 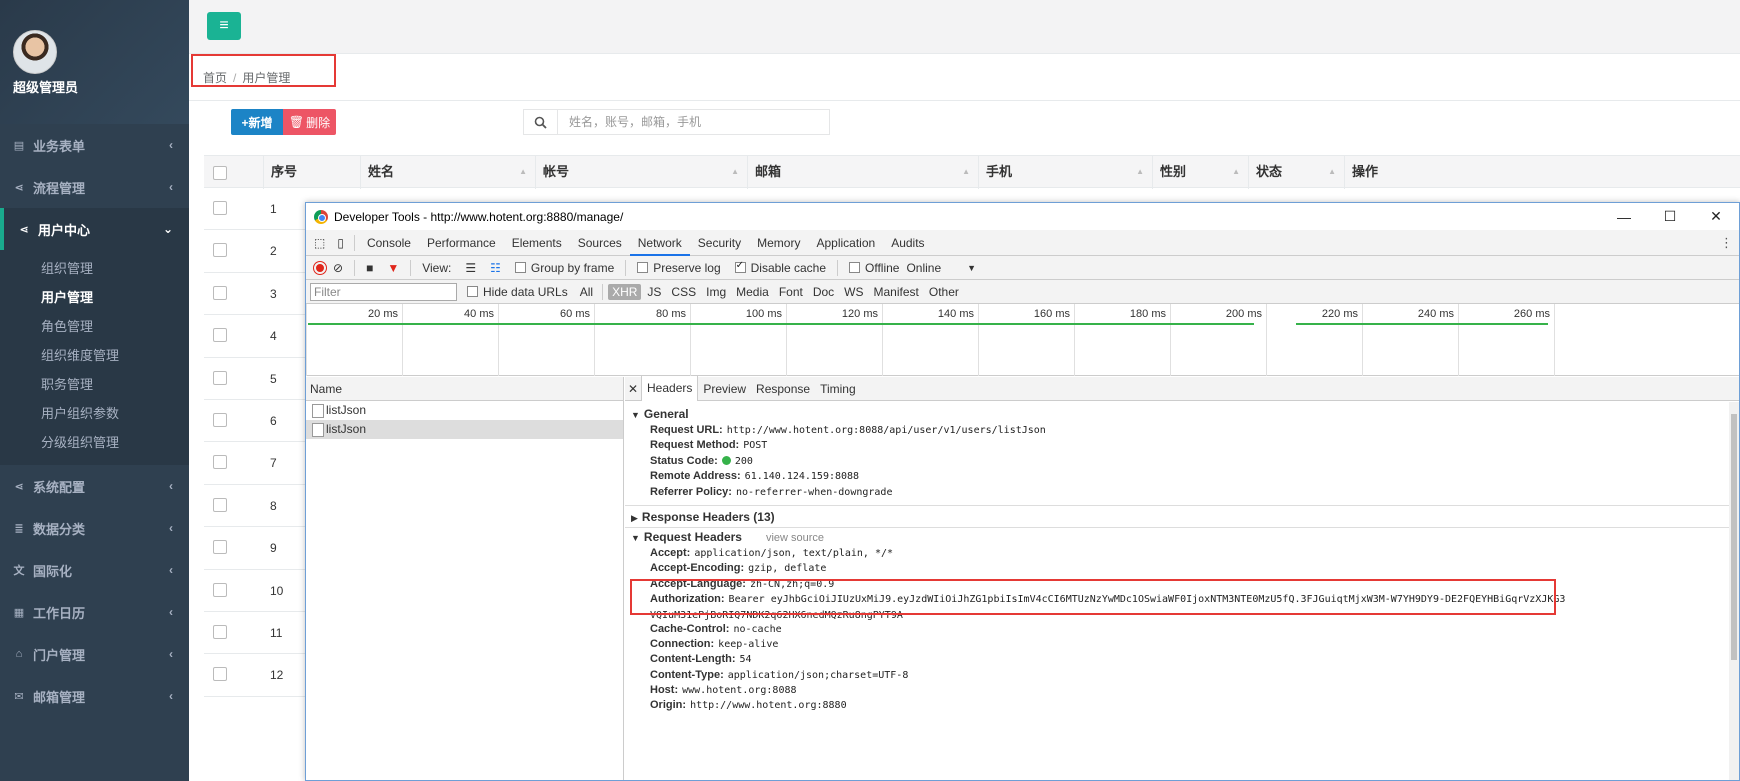 What do you see at coordinates (541, 122) in the screenshot?
I see `search-icon` at bounding box center [541, 122].